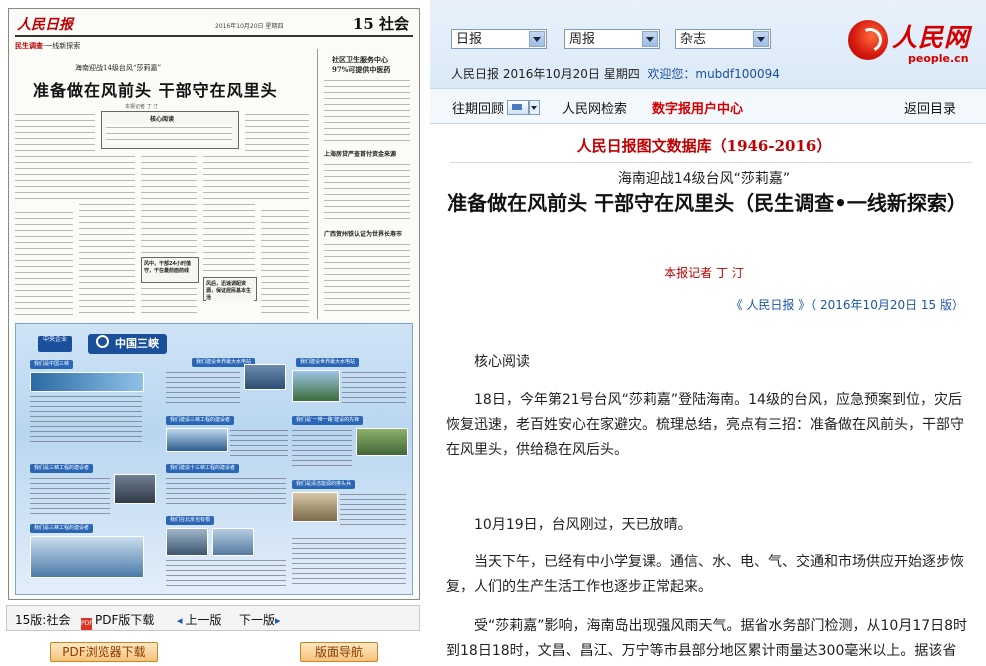 The width and height of the screenshot is (986, 666). Describe the element at coordinates (249, 26) in the screenshot. I see `np-date: 2016年10月20日 星期四` at that location.